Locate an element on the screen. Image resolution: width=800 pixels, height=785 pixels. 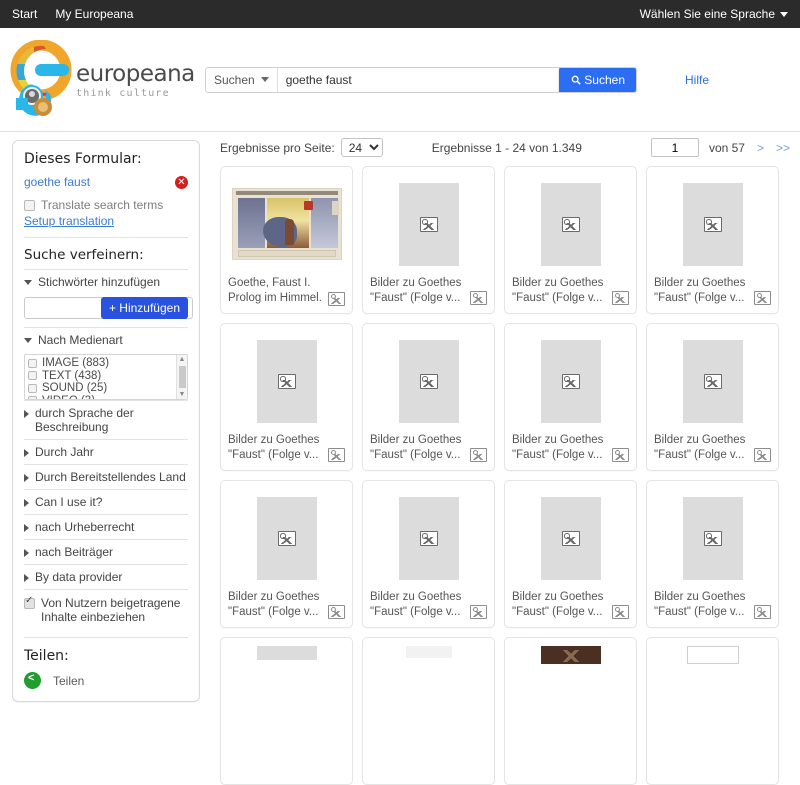
media-type-option: TEXT (438) is located at coordinates (107, 376).